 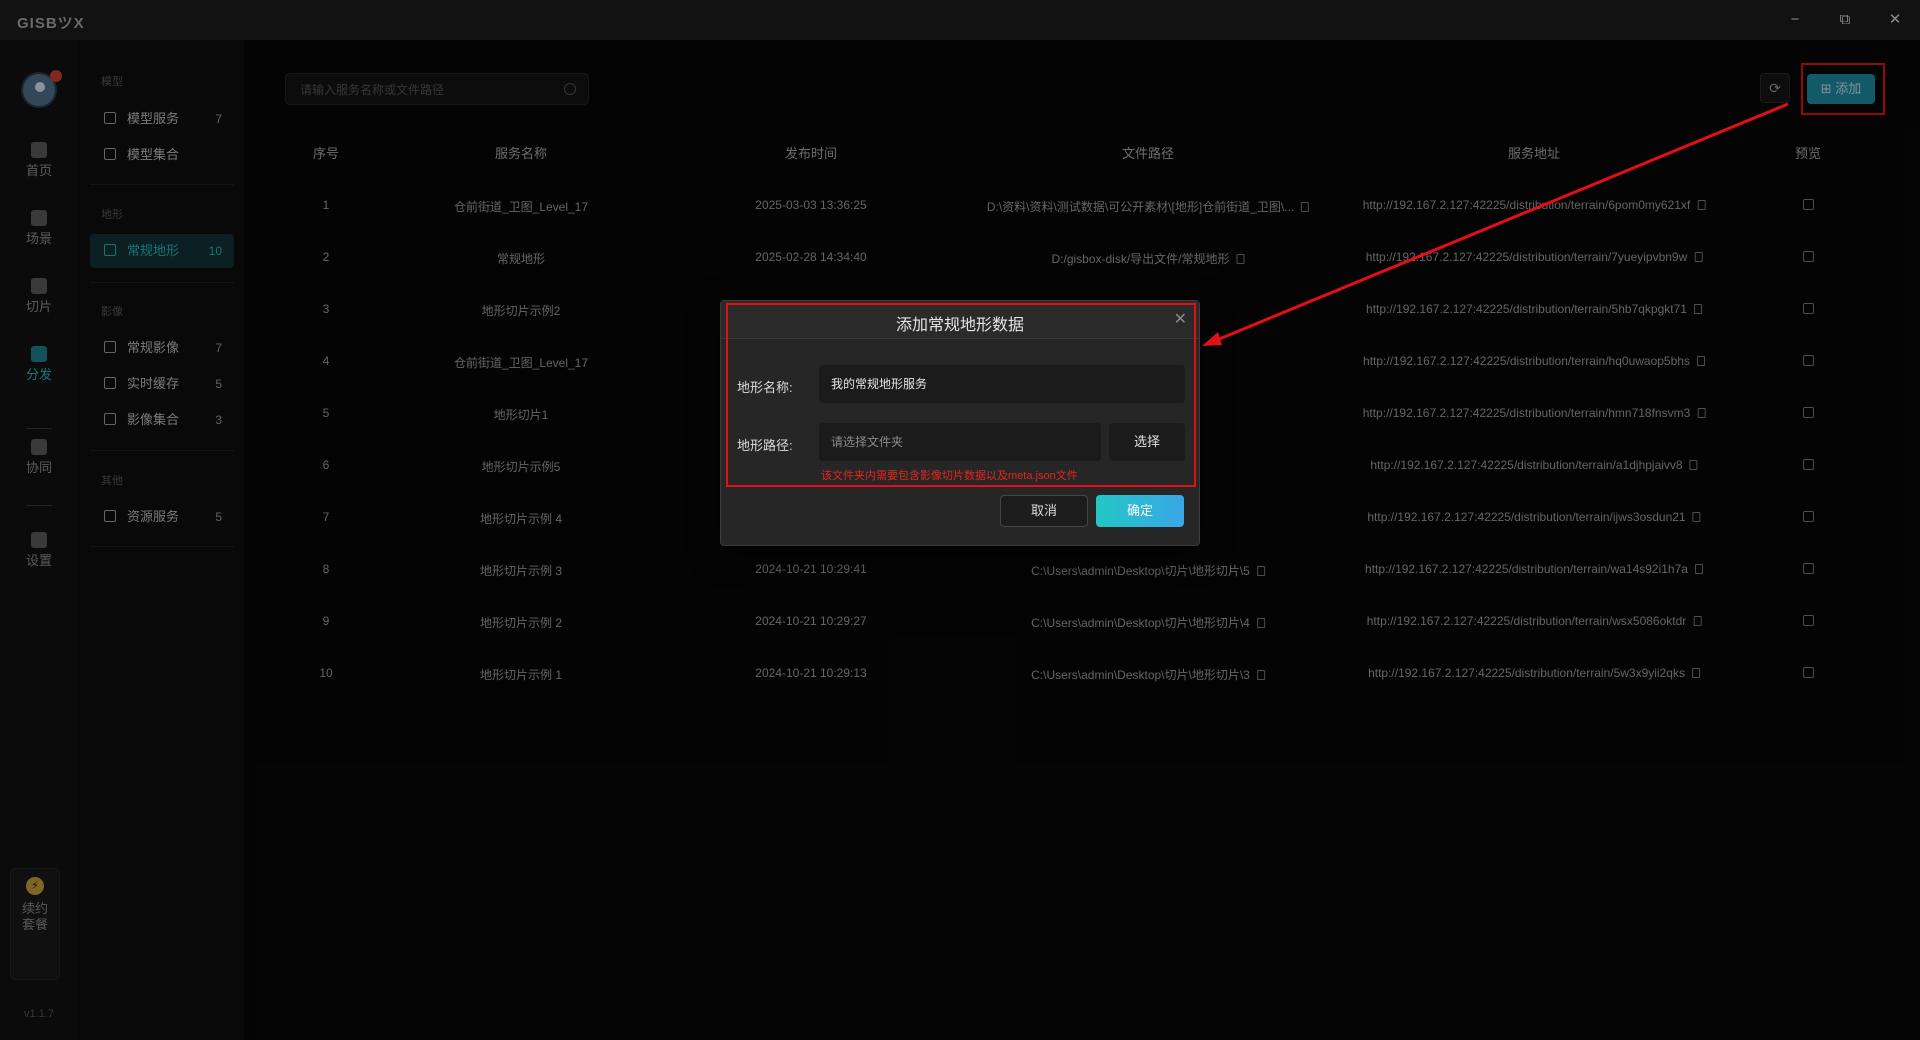 What do you see at coordinates (960, 20) in the screenshot?
I see `title-bar: GISBツX − ⧉ ✕` at bounding box center [960, 20].